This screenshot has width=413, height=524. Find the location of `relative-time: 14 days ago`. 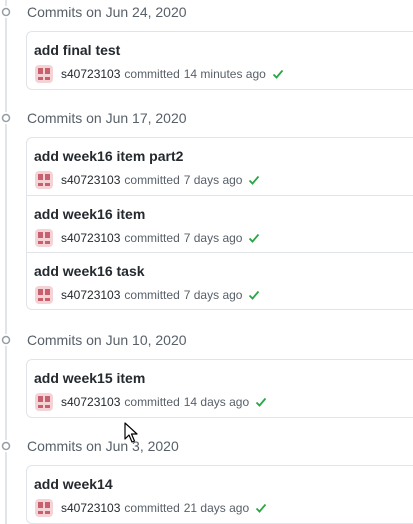

relative-time: 14 days ago is located at coordinates (216, 402).